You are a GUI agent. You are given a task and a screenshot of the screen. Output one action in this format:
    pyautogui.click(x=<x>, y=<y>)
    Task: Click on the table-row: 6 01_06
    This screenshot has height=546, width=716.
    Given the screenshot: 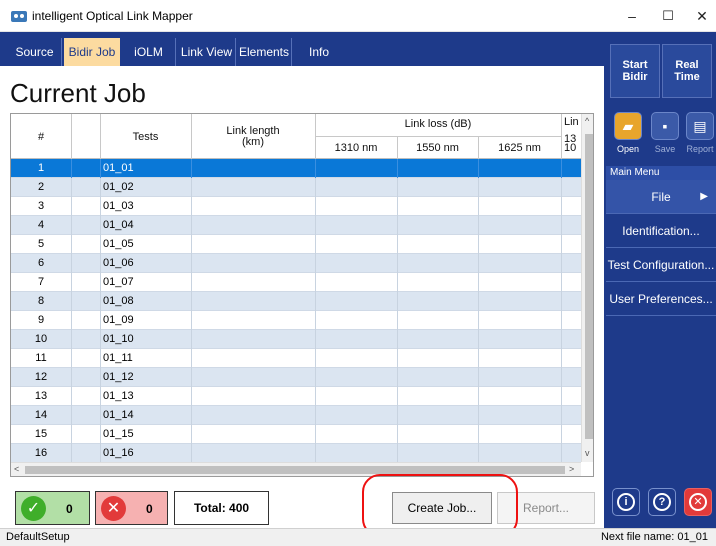 What is the action you would take?
    pyautogui.click(x=296, y=263)
    